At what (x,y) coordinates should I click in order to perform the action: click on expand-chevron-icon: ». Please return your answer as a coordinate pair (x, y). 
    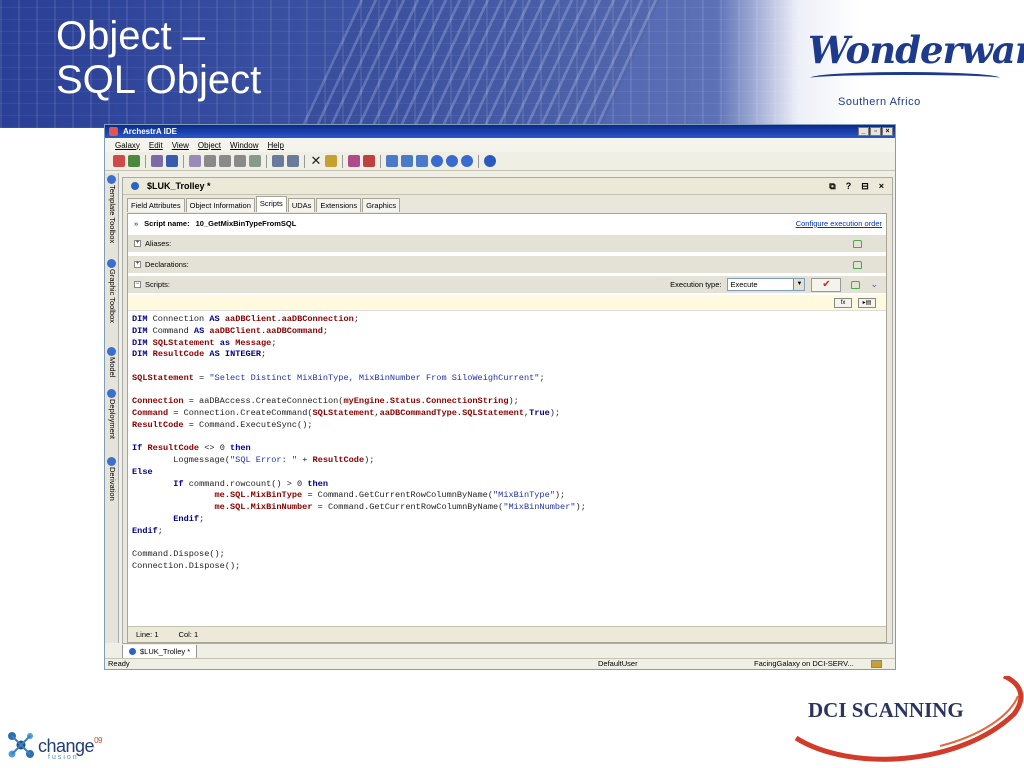
    Looking at the image, I should click on (136, 223).